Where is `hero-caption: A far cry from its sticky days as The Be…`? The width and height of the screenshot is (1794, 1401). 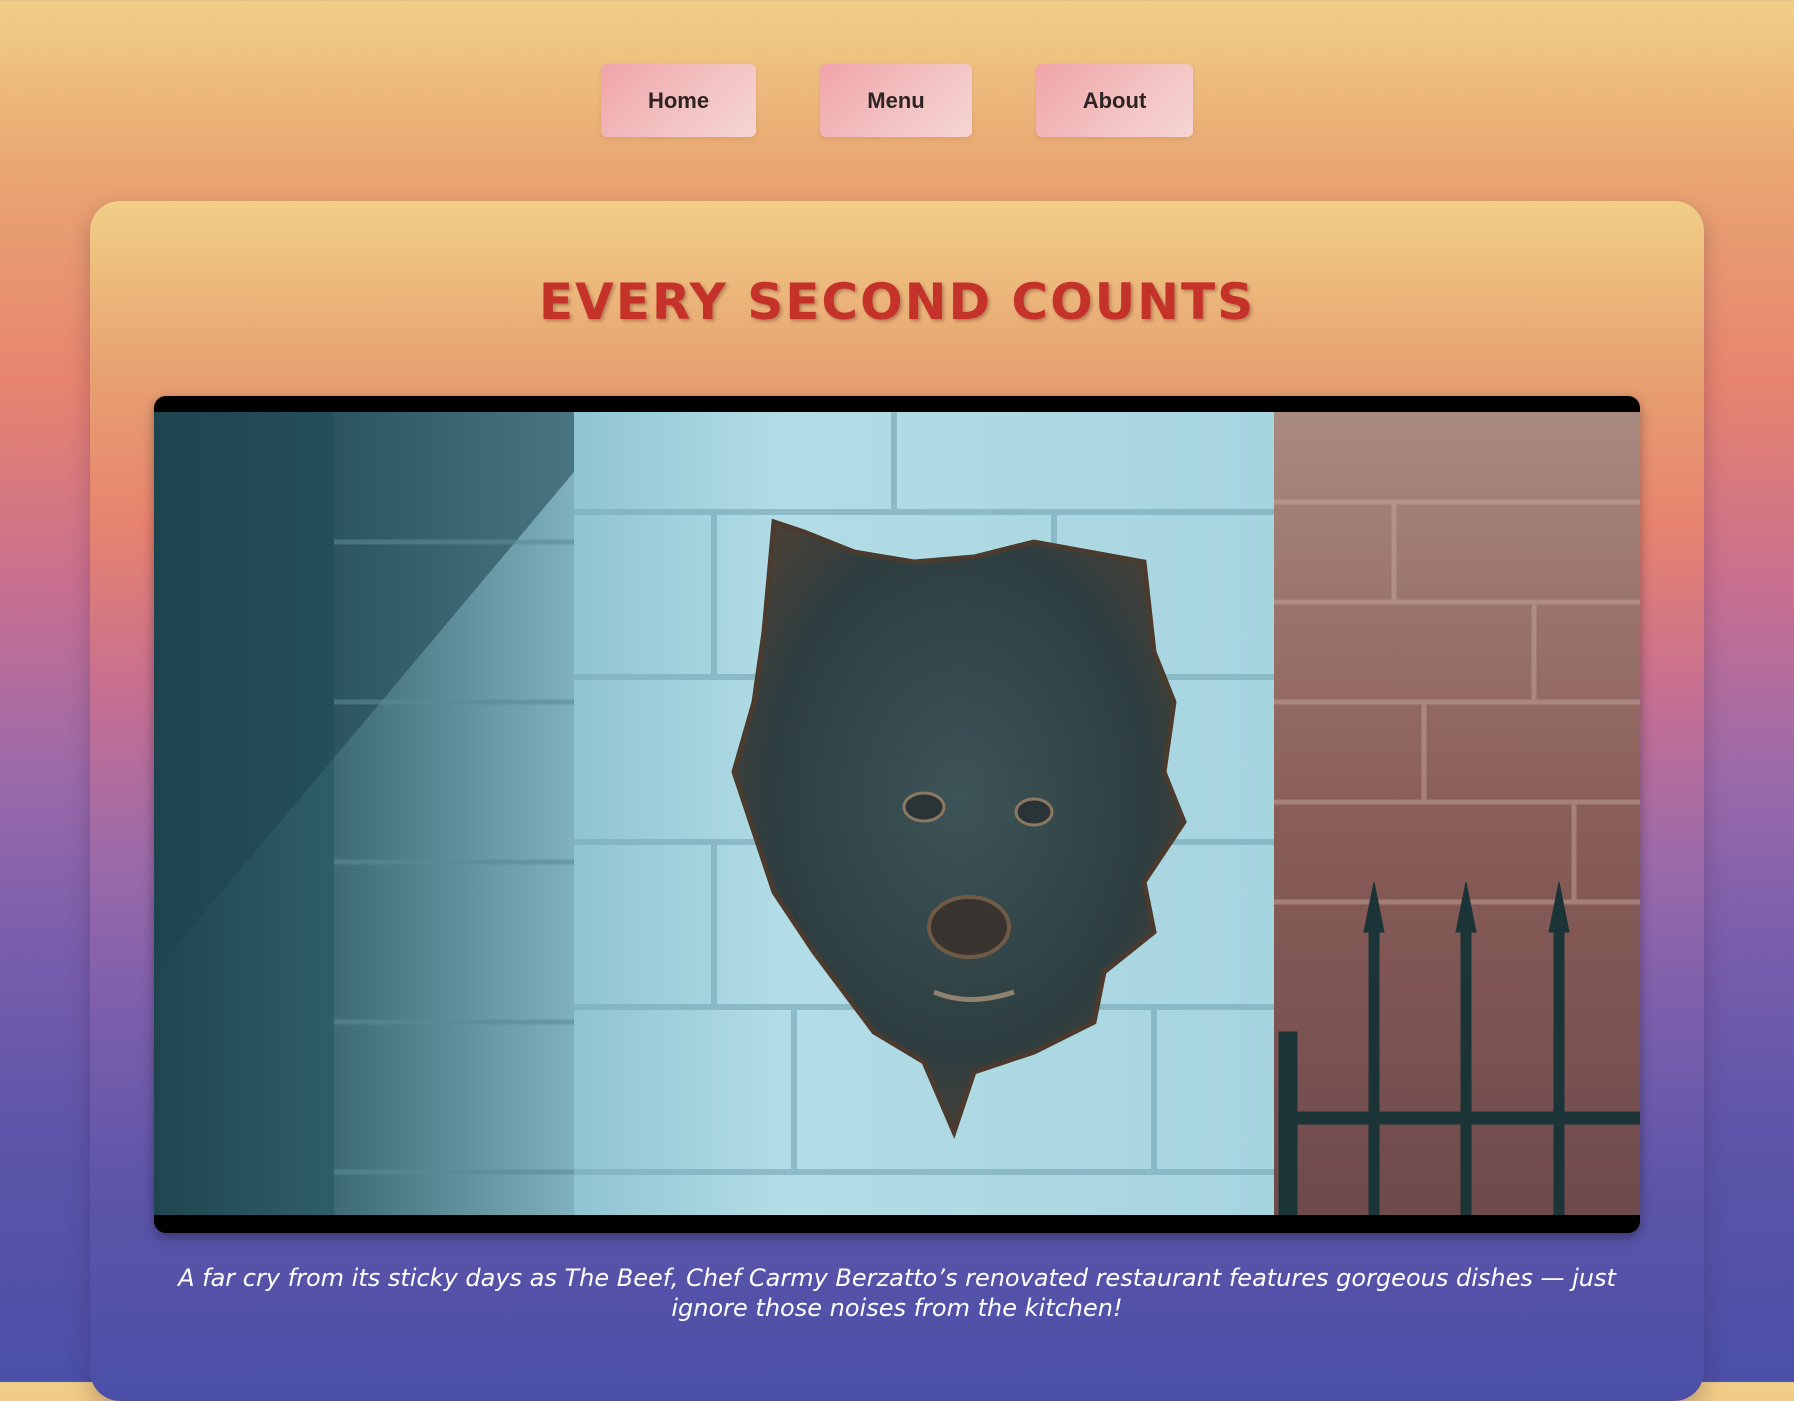
hero-caption: A far cry from its sticky days as The Be… is located at coordinates (897, 1293).